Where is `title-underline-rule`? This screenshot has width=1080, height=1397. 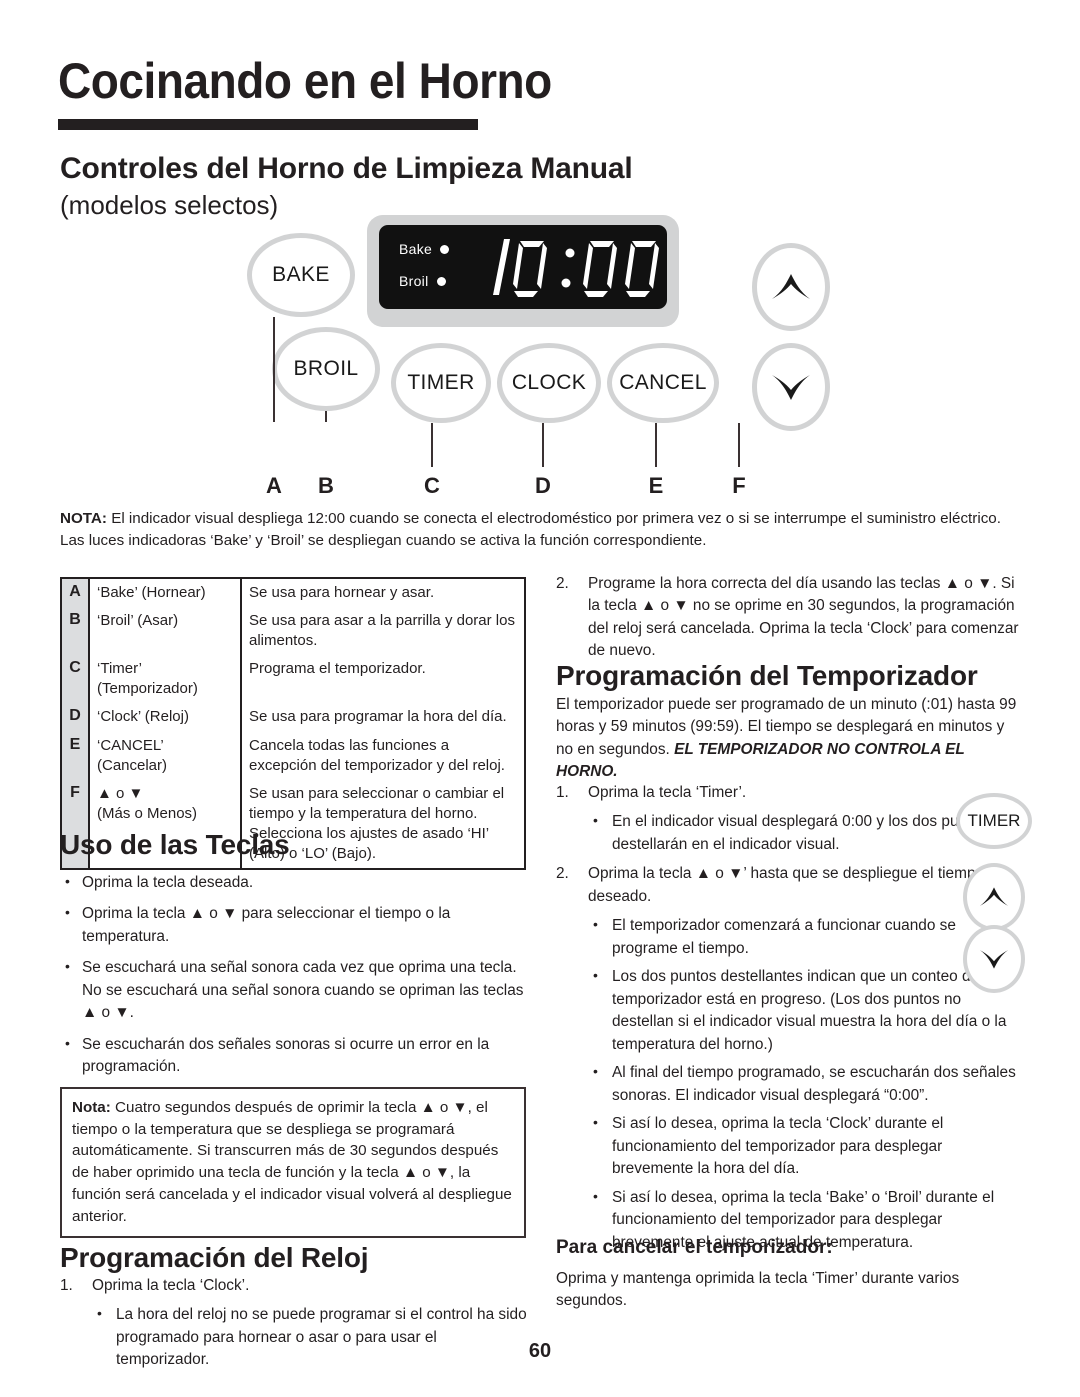
title-underline-rule is located at coordinates (268, 124).